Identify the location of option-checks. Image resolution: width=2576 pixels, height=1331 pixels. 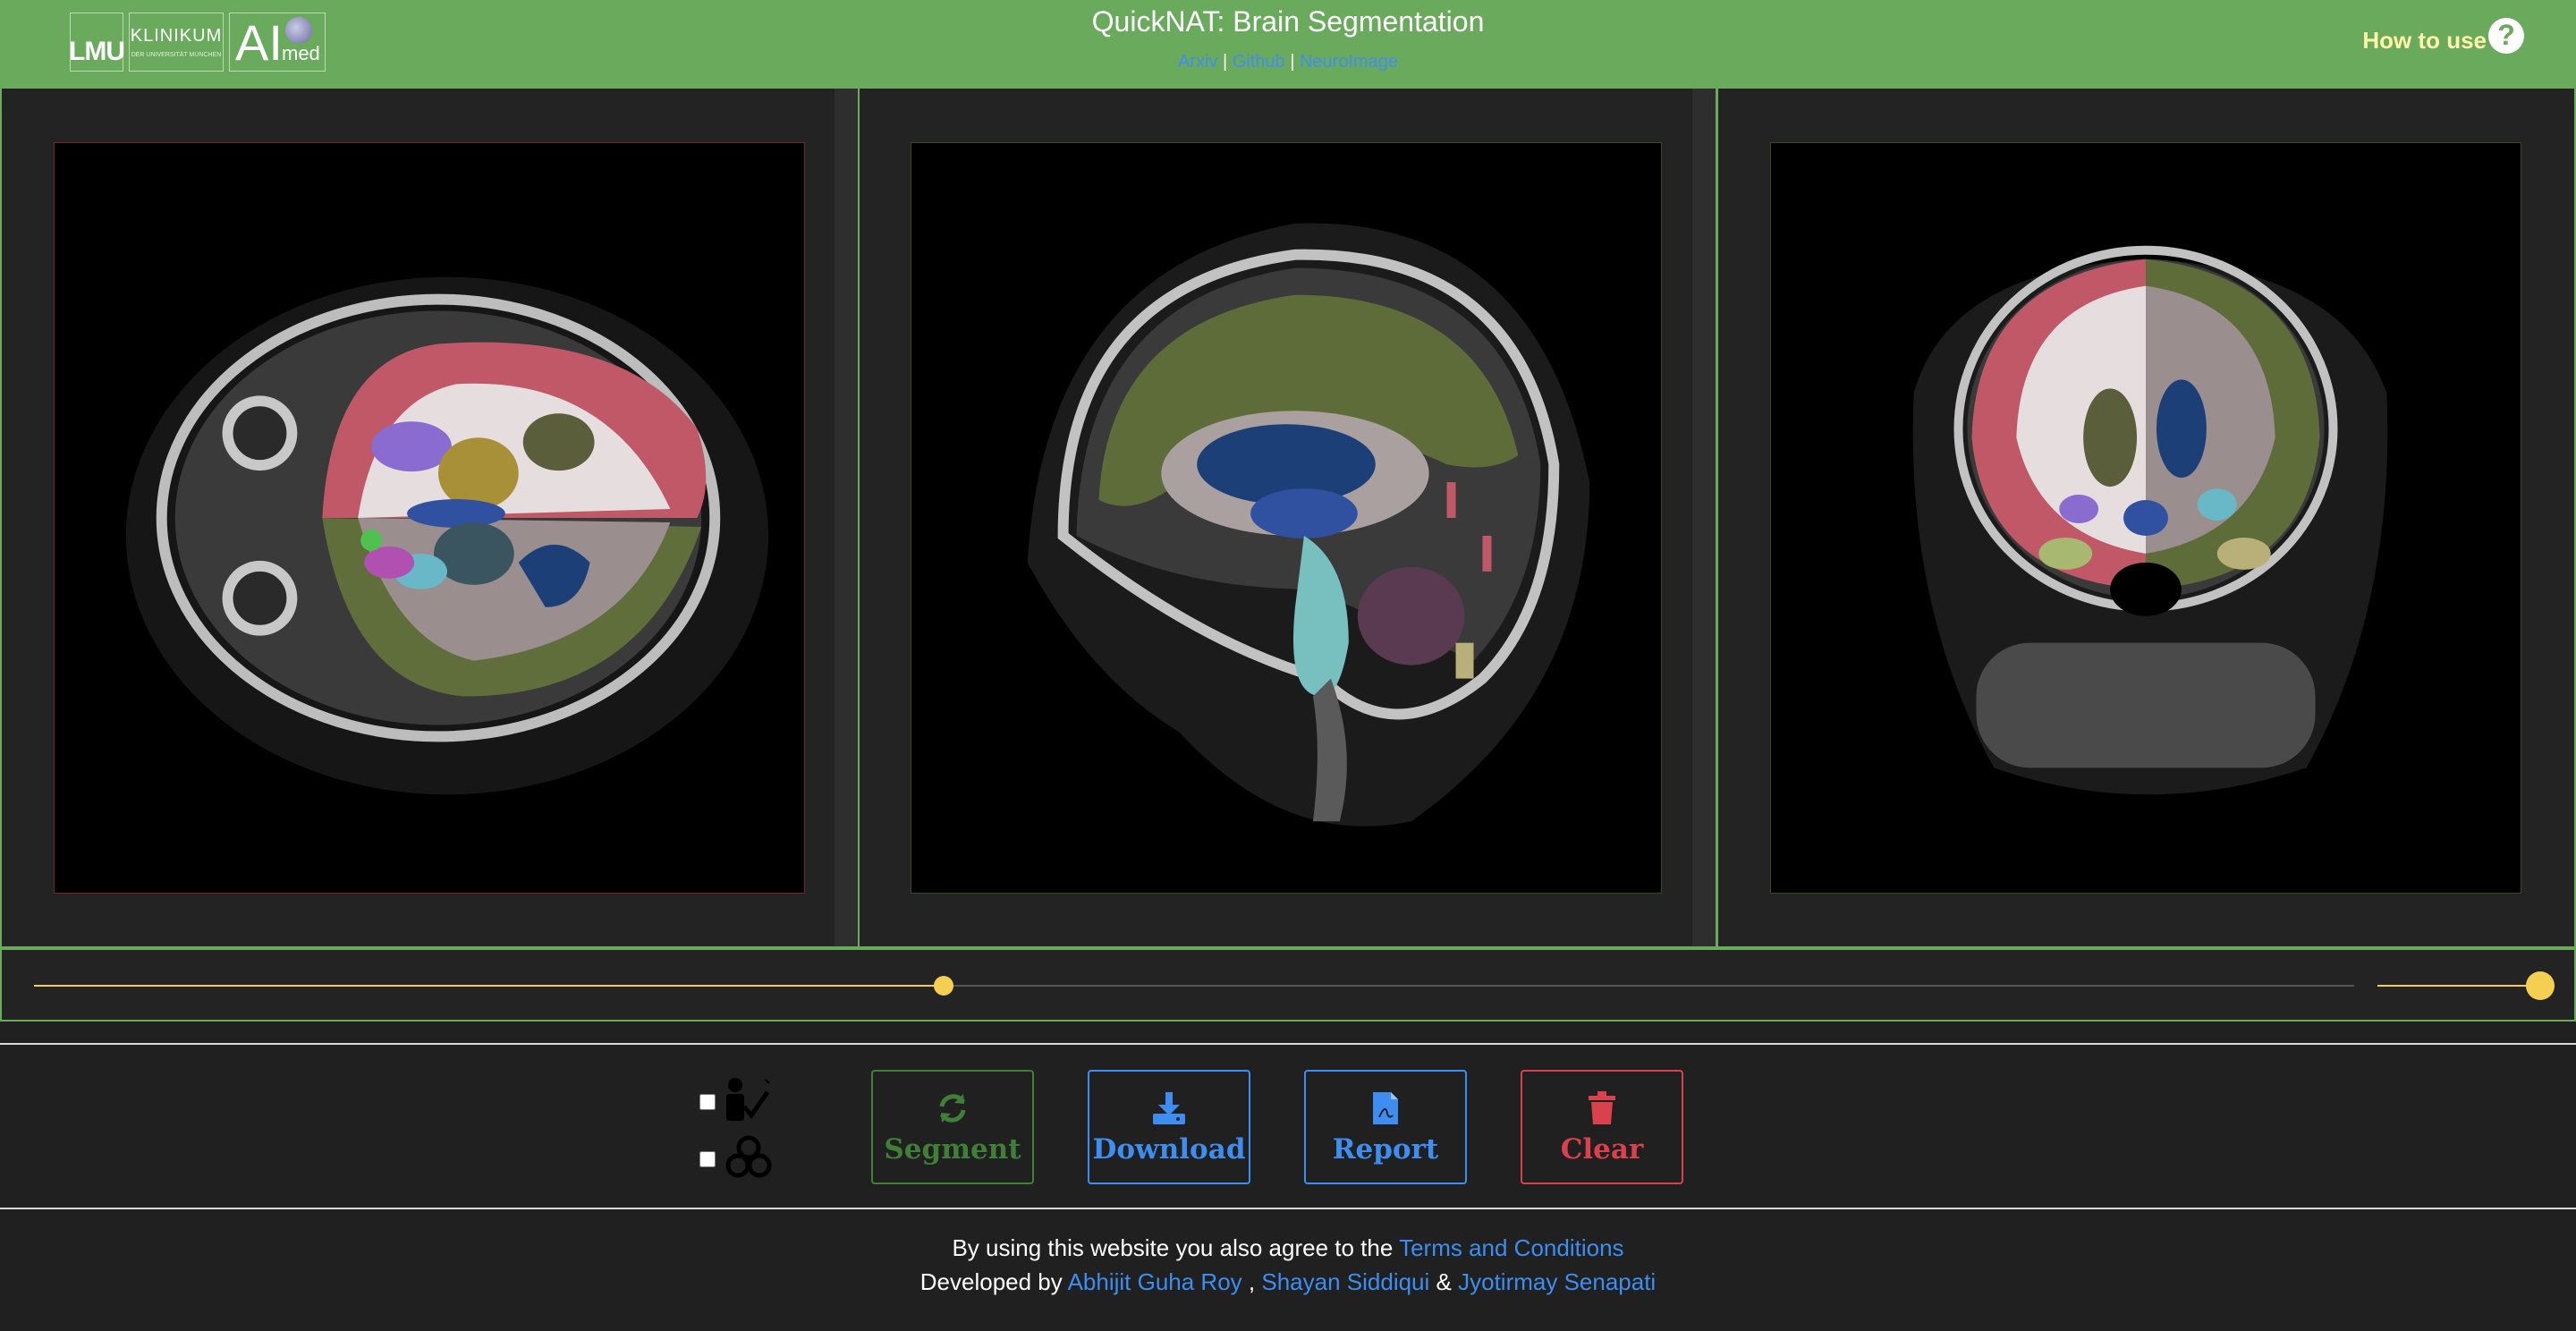
(737, 1130).